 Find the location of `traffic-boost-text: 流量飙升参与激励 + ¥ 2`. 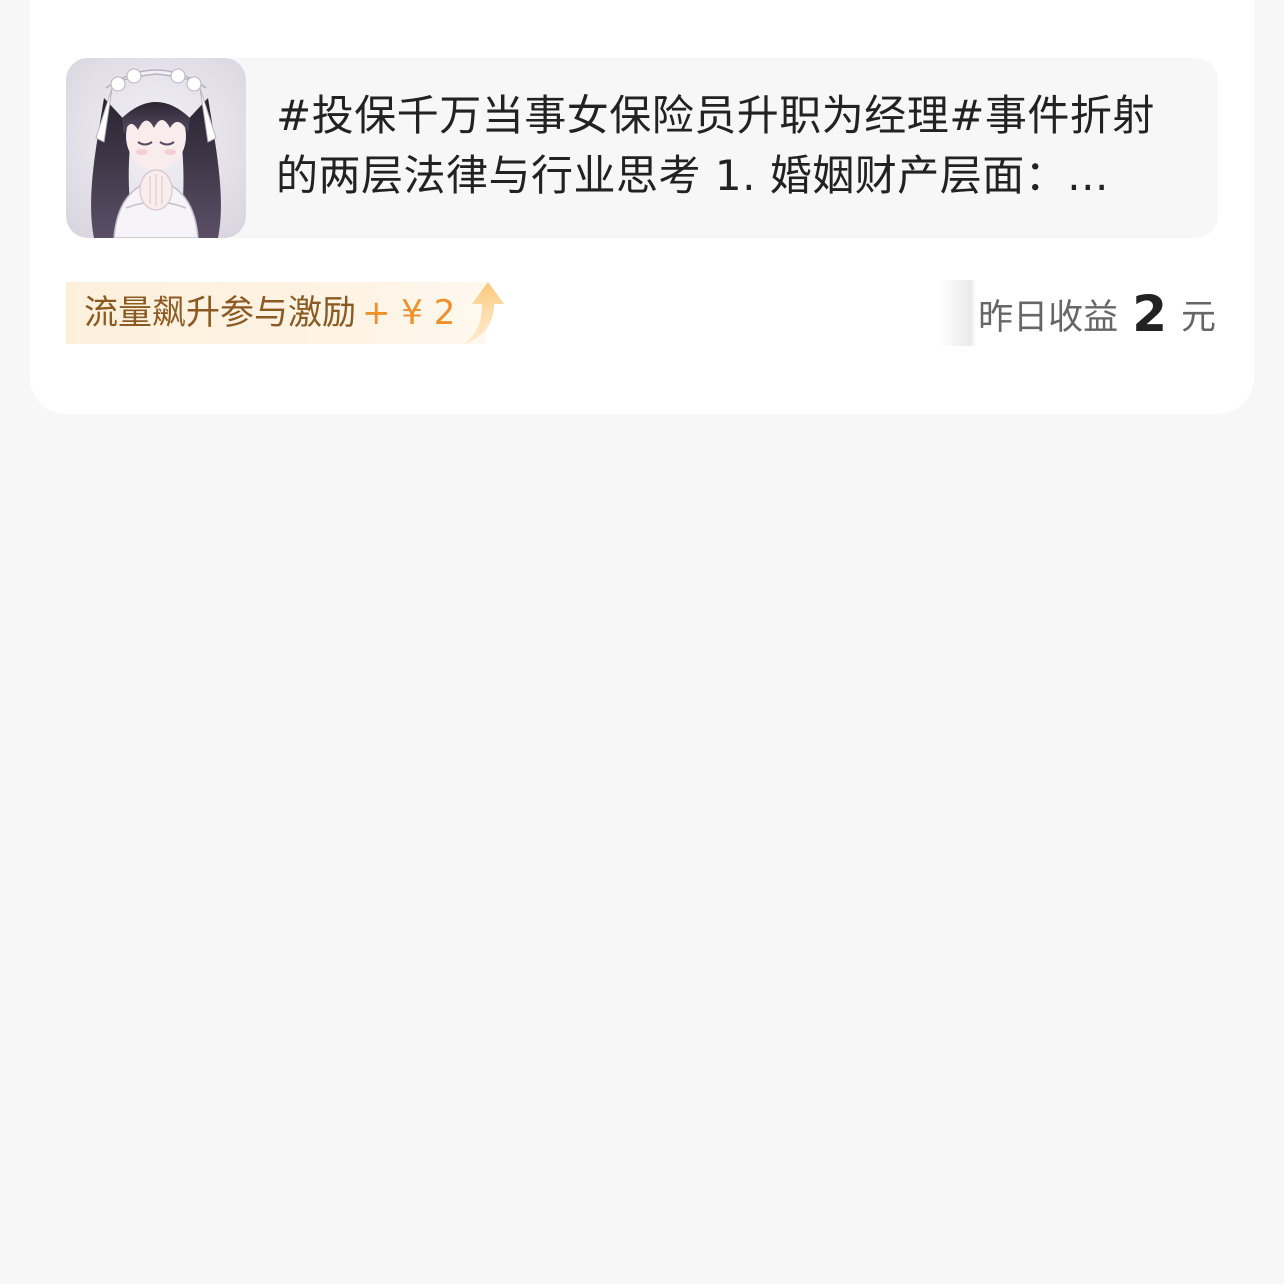

traffic-boost-text: 流量飙升参与激励 + ¥ 2 is located at coordinates (269, 313).